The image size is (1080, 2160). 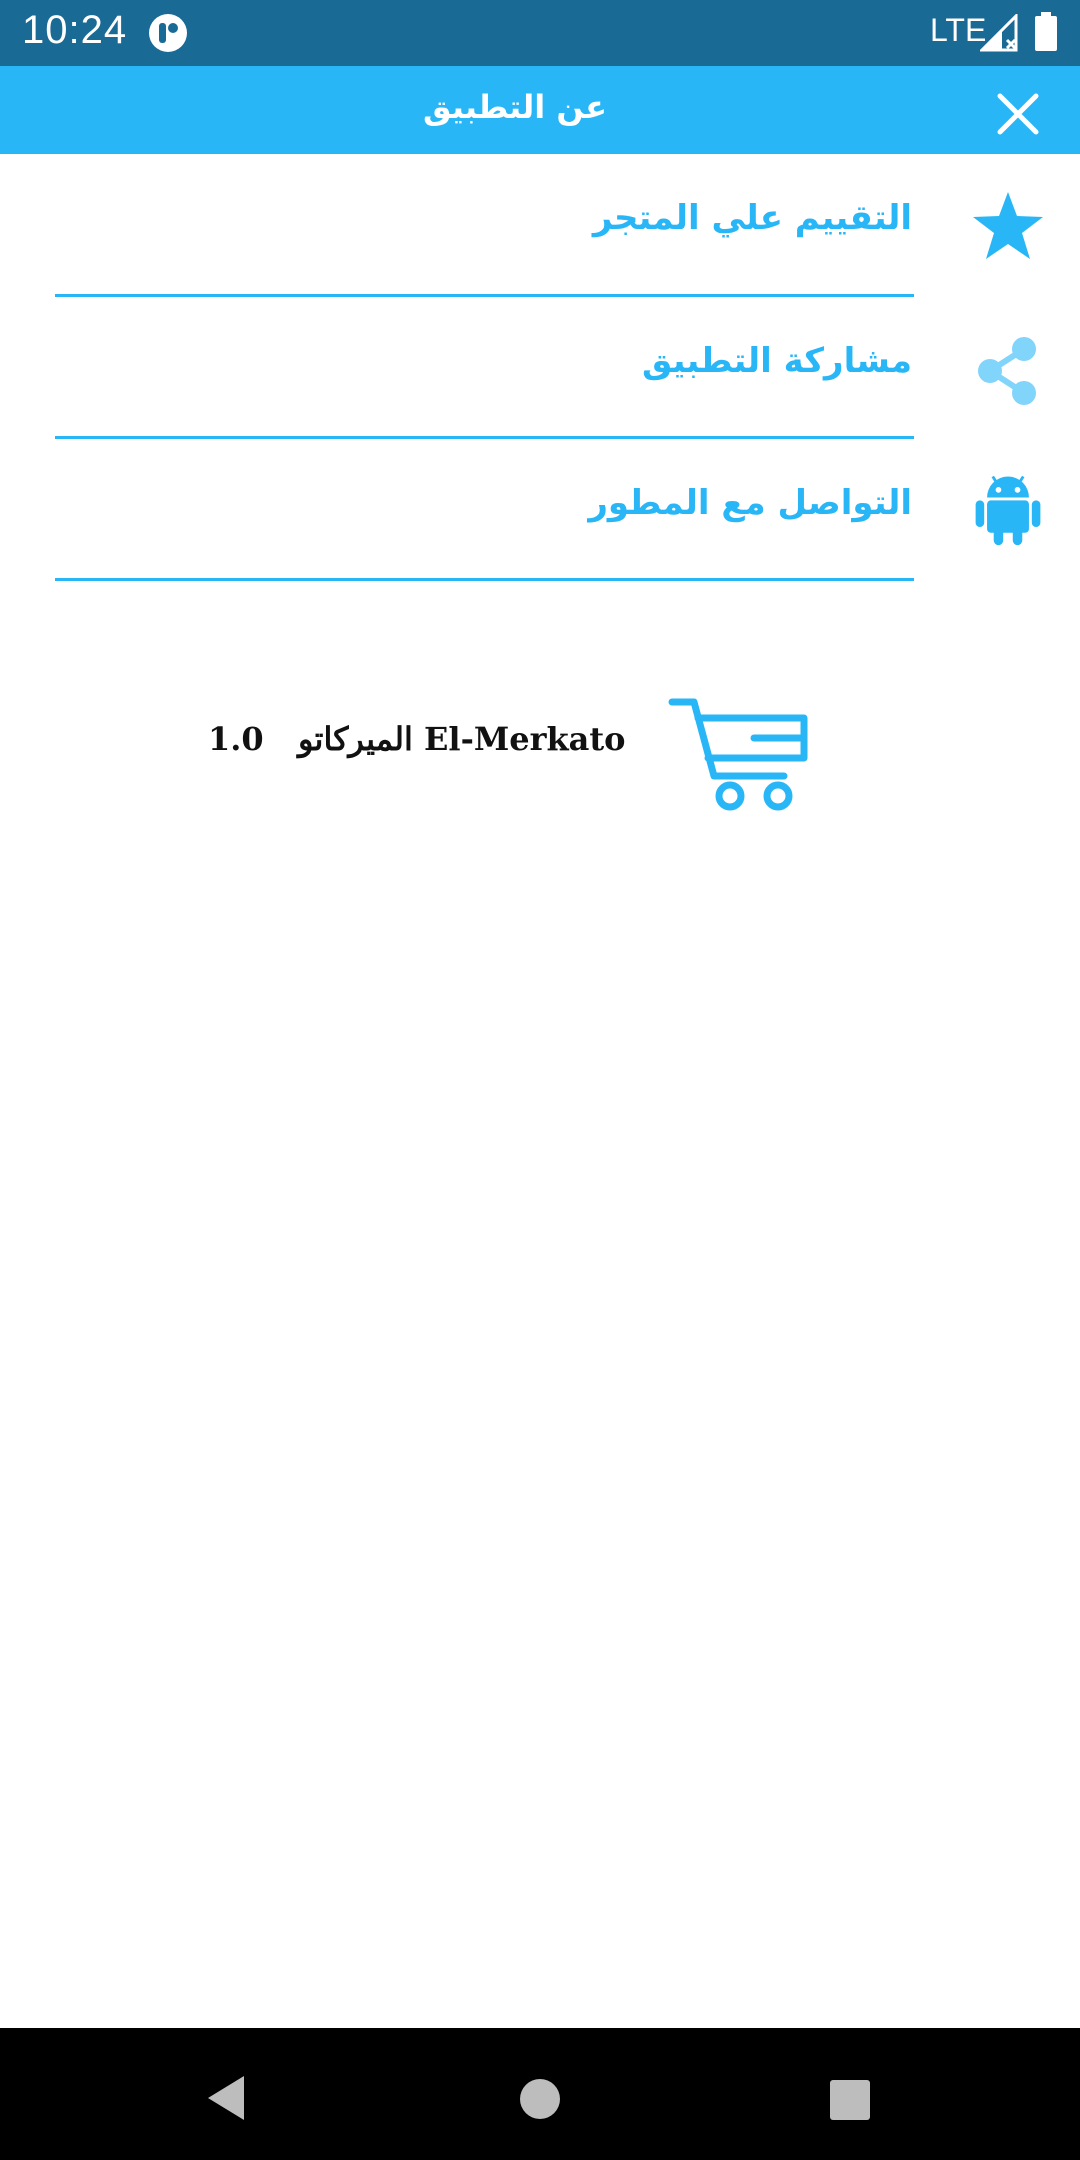 I want to click on share-app-item: مشاركة التطبيق, so click(x=540, y=368).